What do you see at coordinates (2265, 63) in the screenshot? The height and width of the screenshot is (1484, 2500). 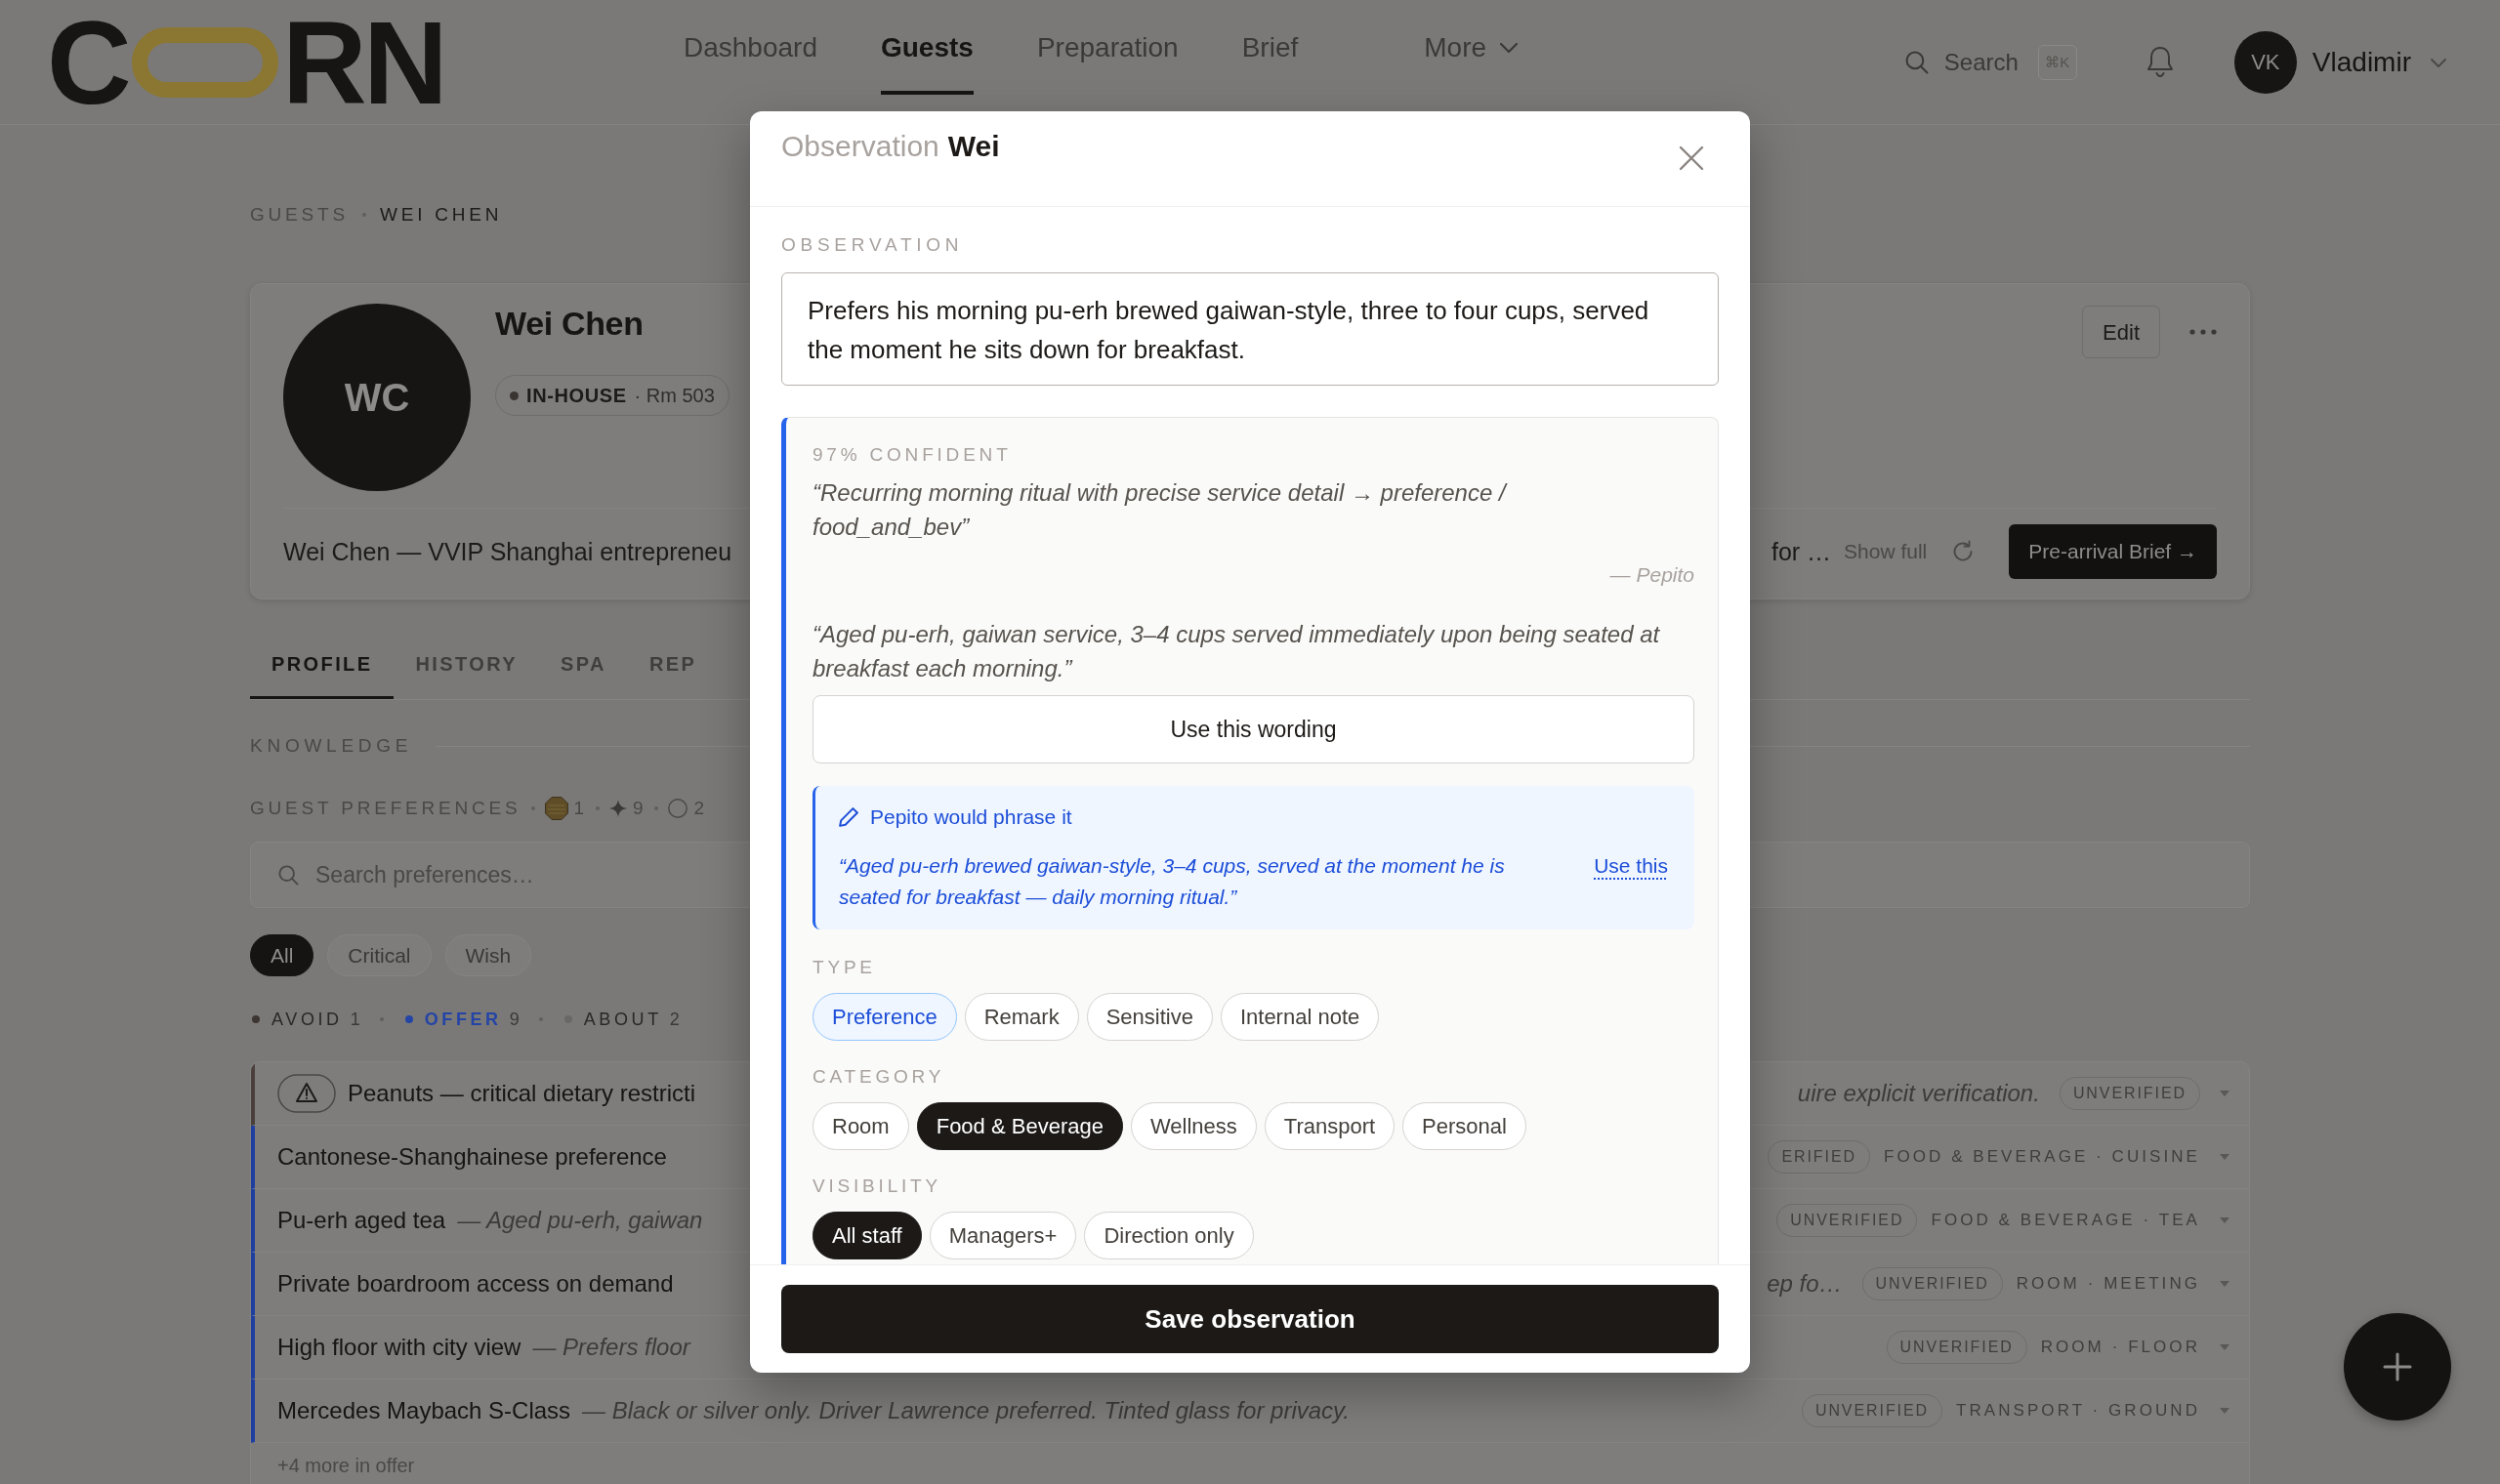 I see `user-avatar: VK` at bounding box center [2265, 63].